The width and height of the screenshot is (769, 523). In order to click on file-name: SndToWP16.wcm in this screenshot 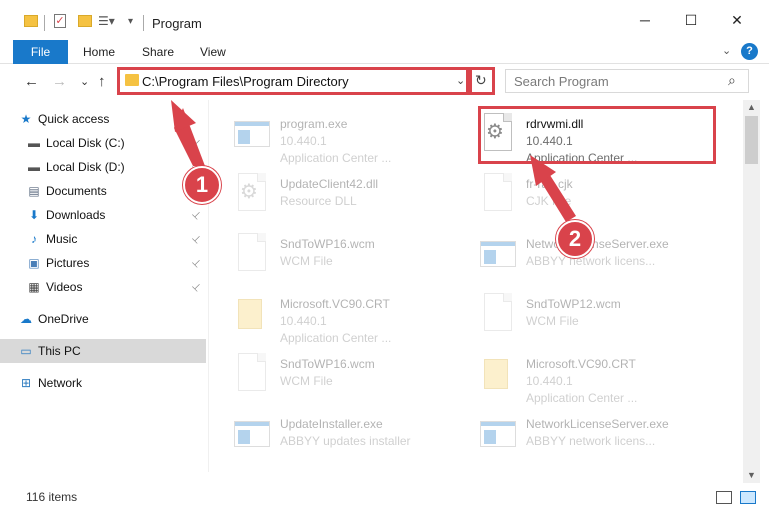, I will do `click(327, 364)`.